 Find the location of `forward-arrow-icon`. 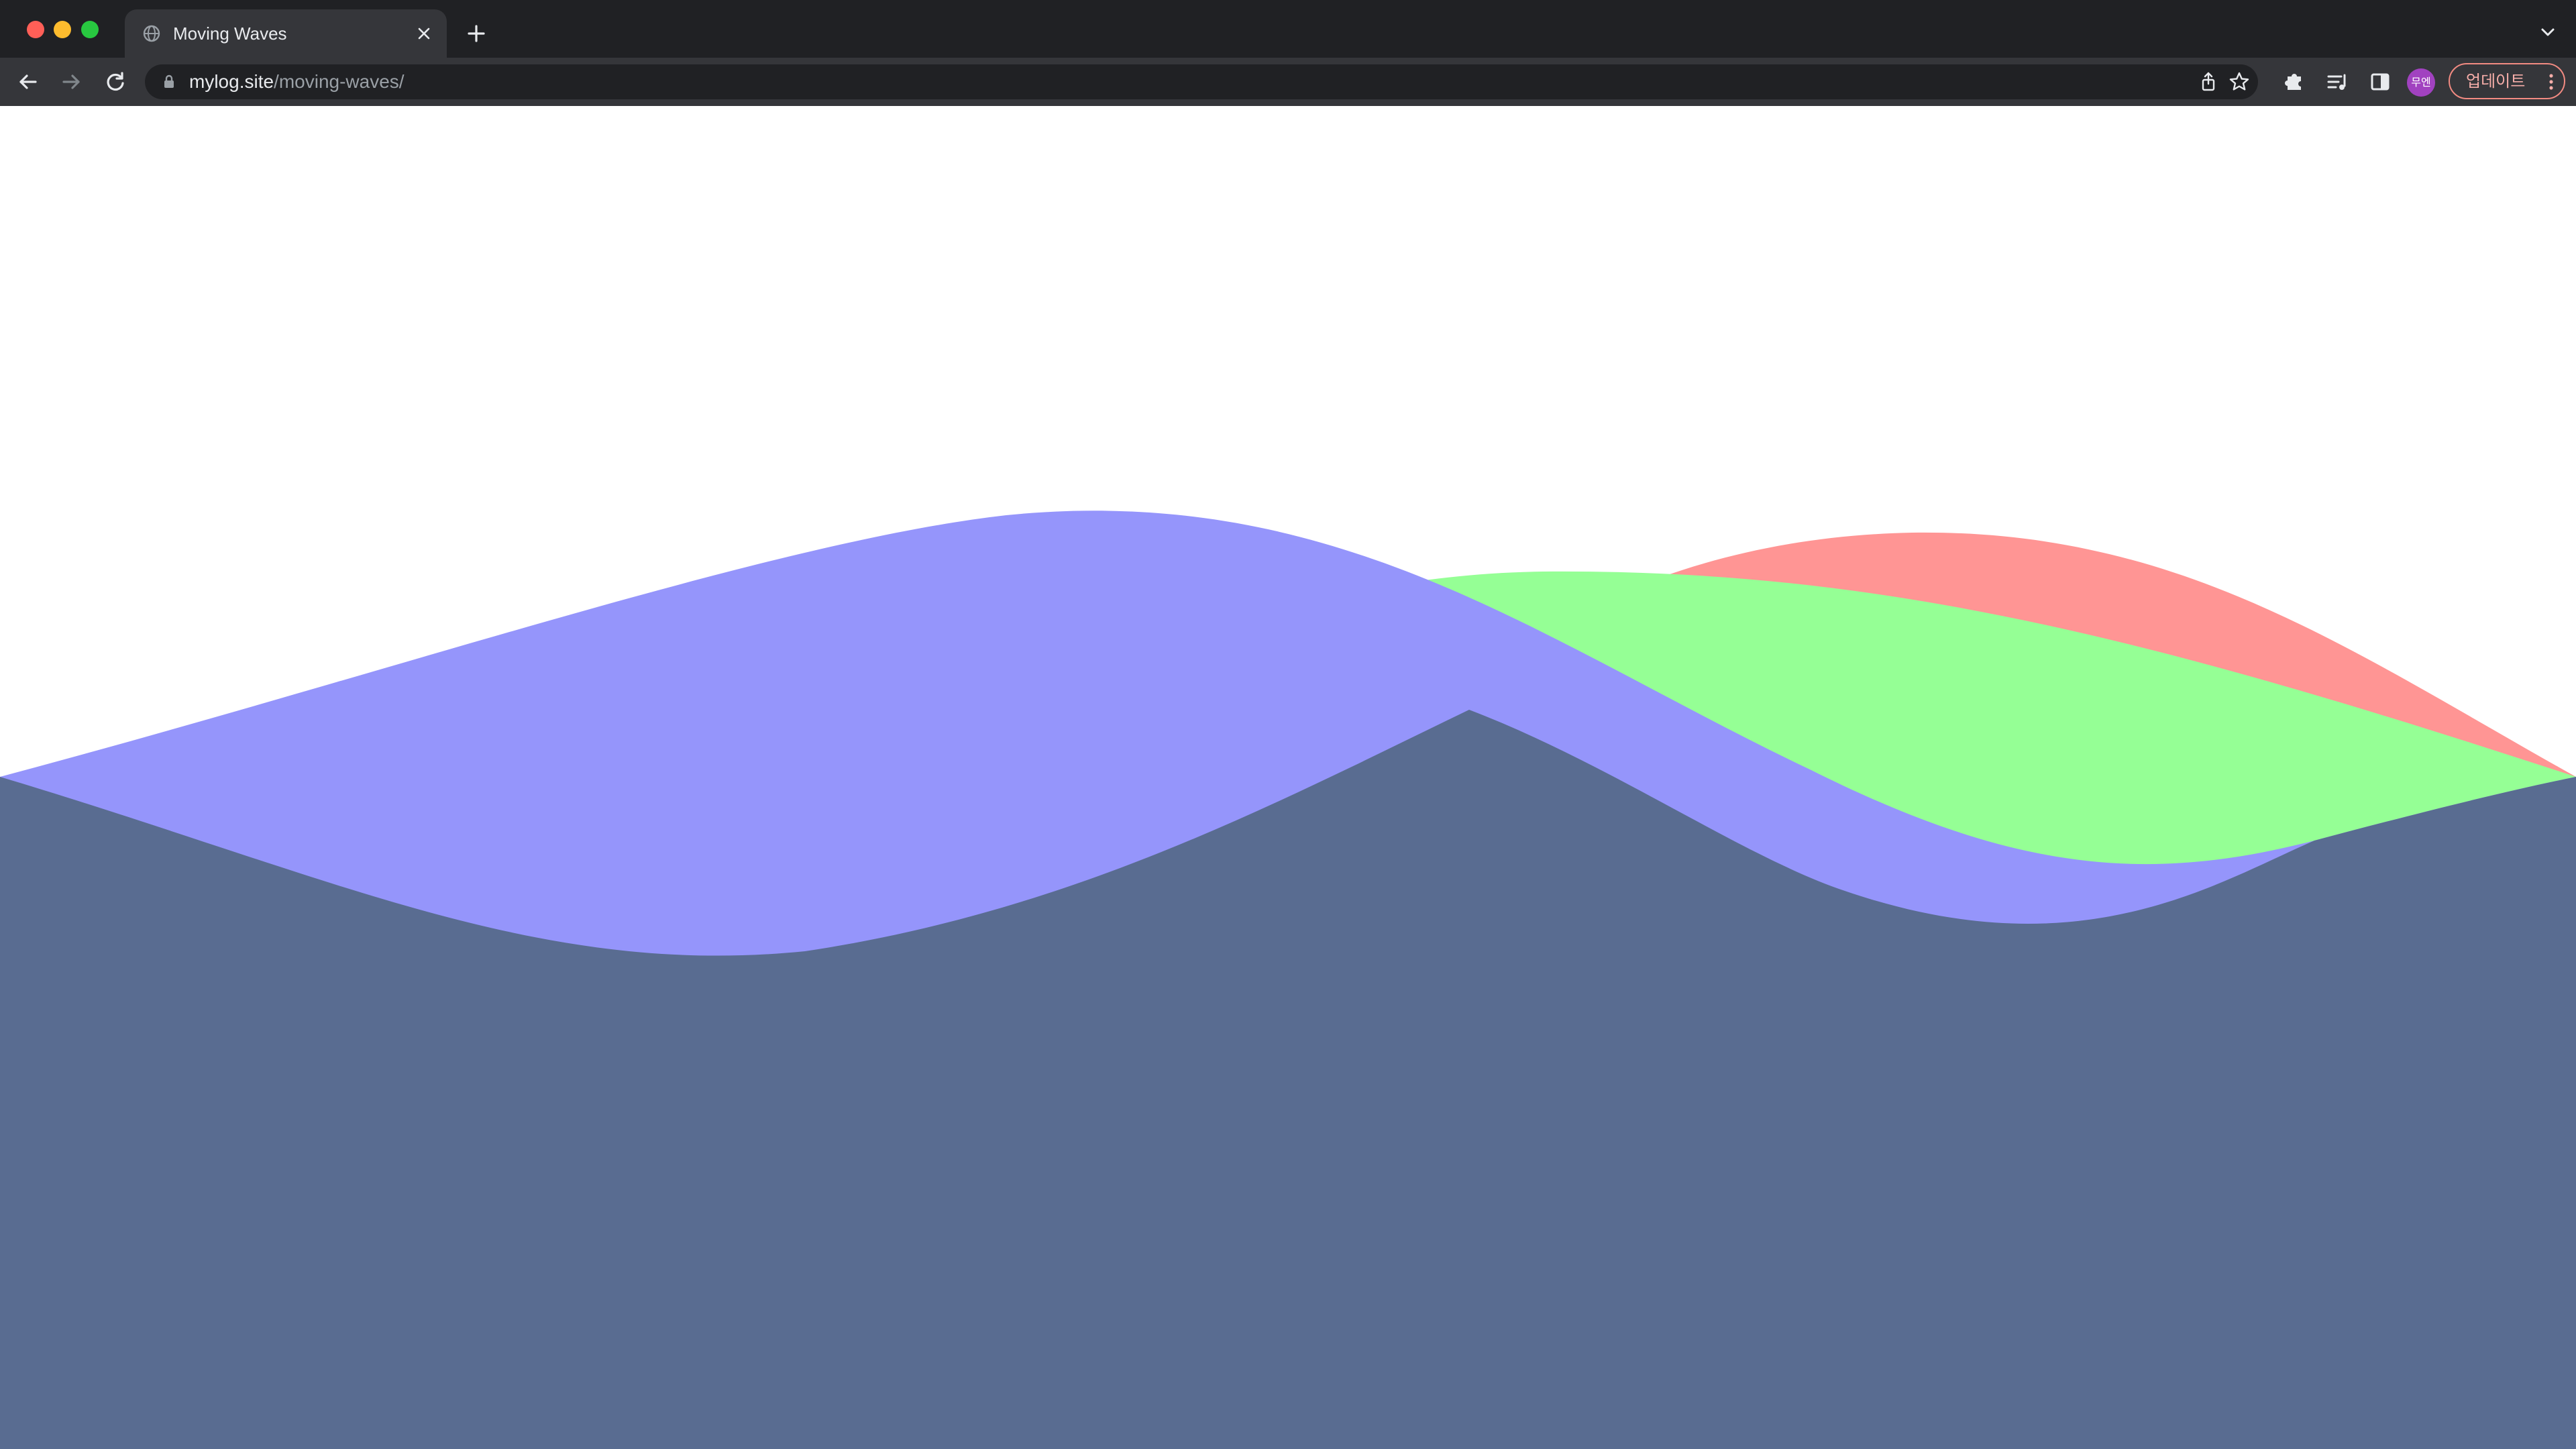

forward-arrow-icon is located at coordinates (71, 82).